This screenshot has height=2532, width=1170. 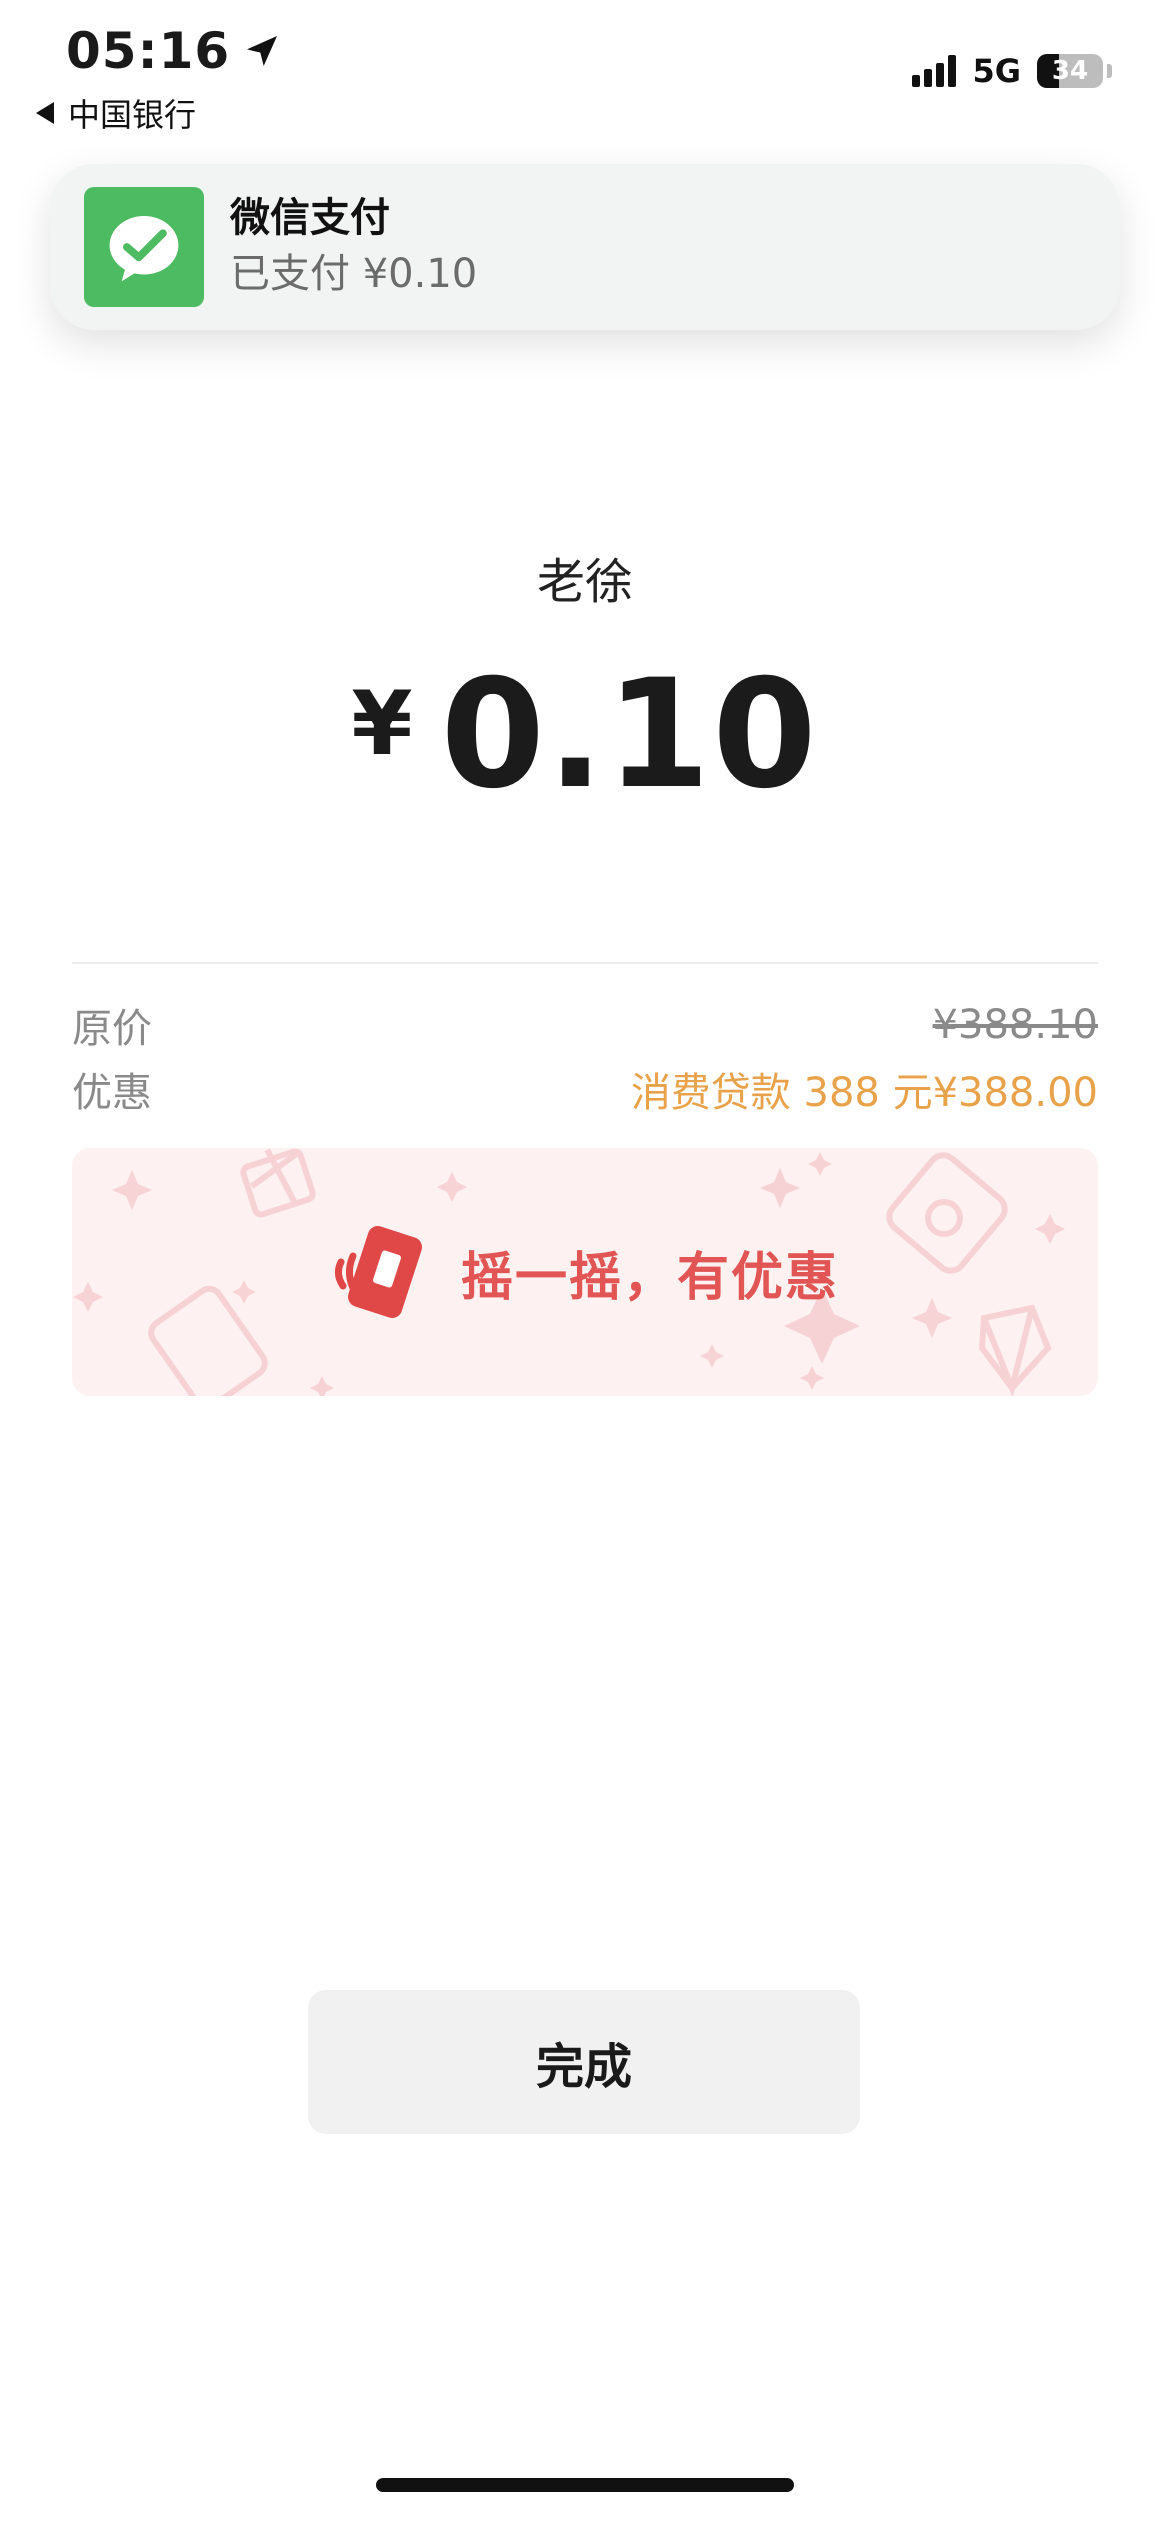 I want to click on location-arrow-icon, so click(x=262, y=51).